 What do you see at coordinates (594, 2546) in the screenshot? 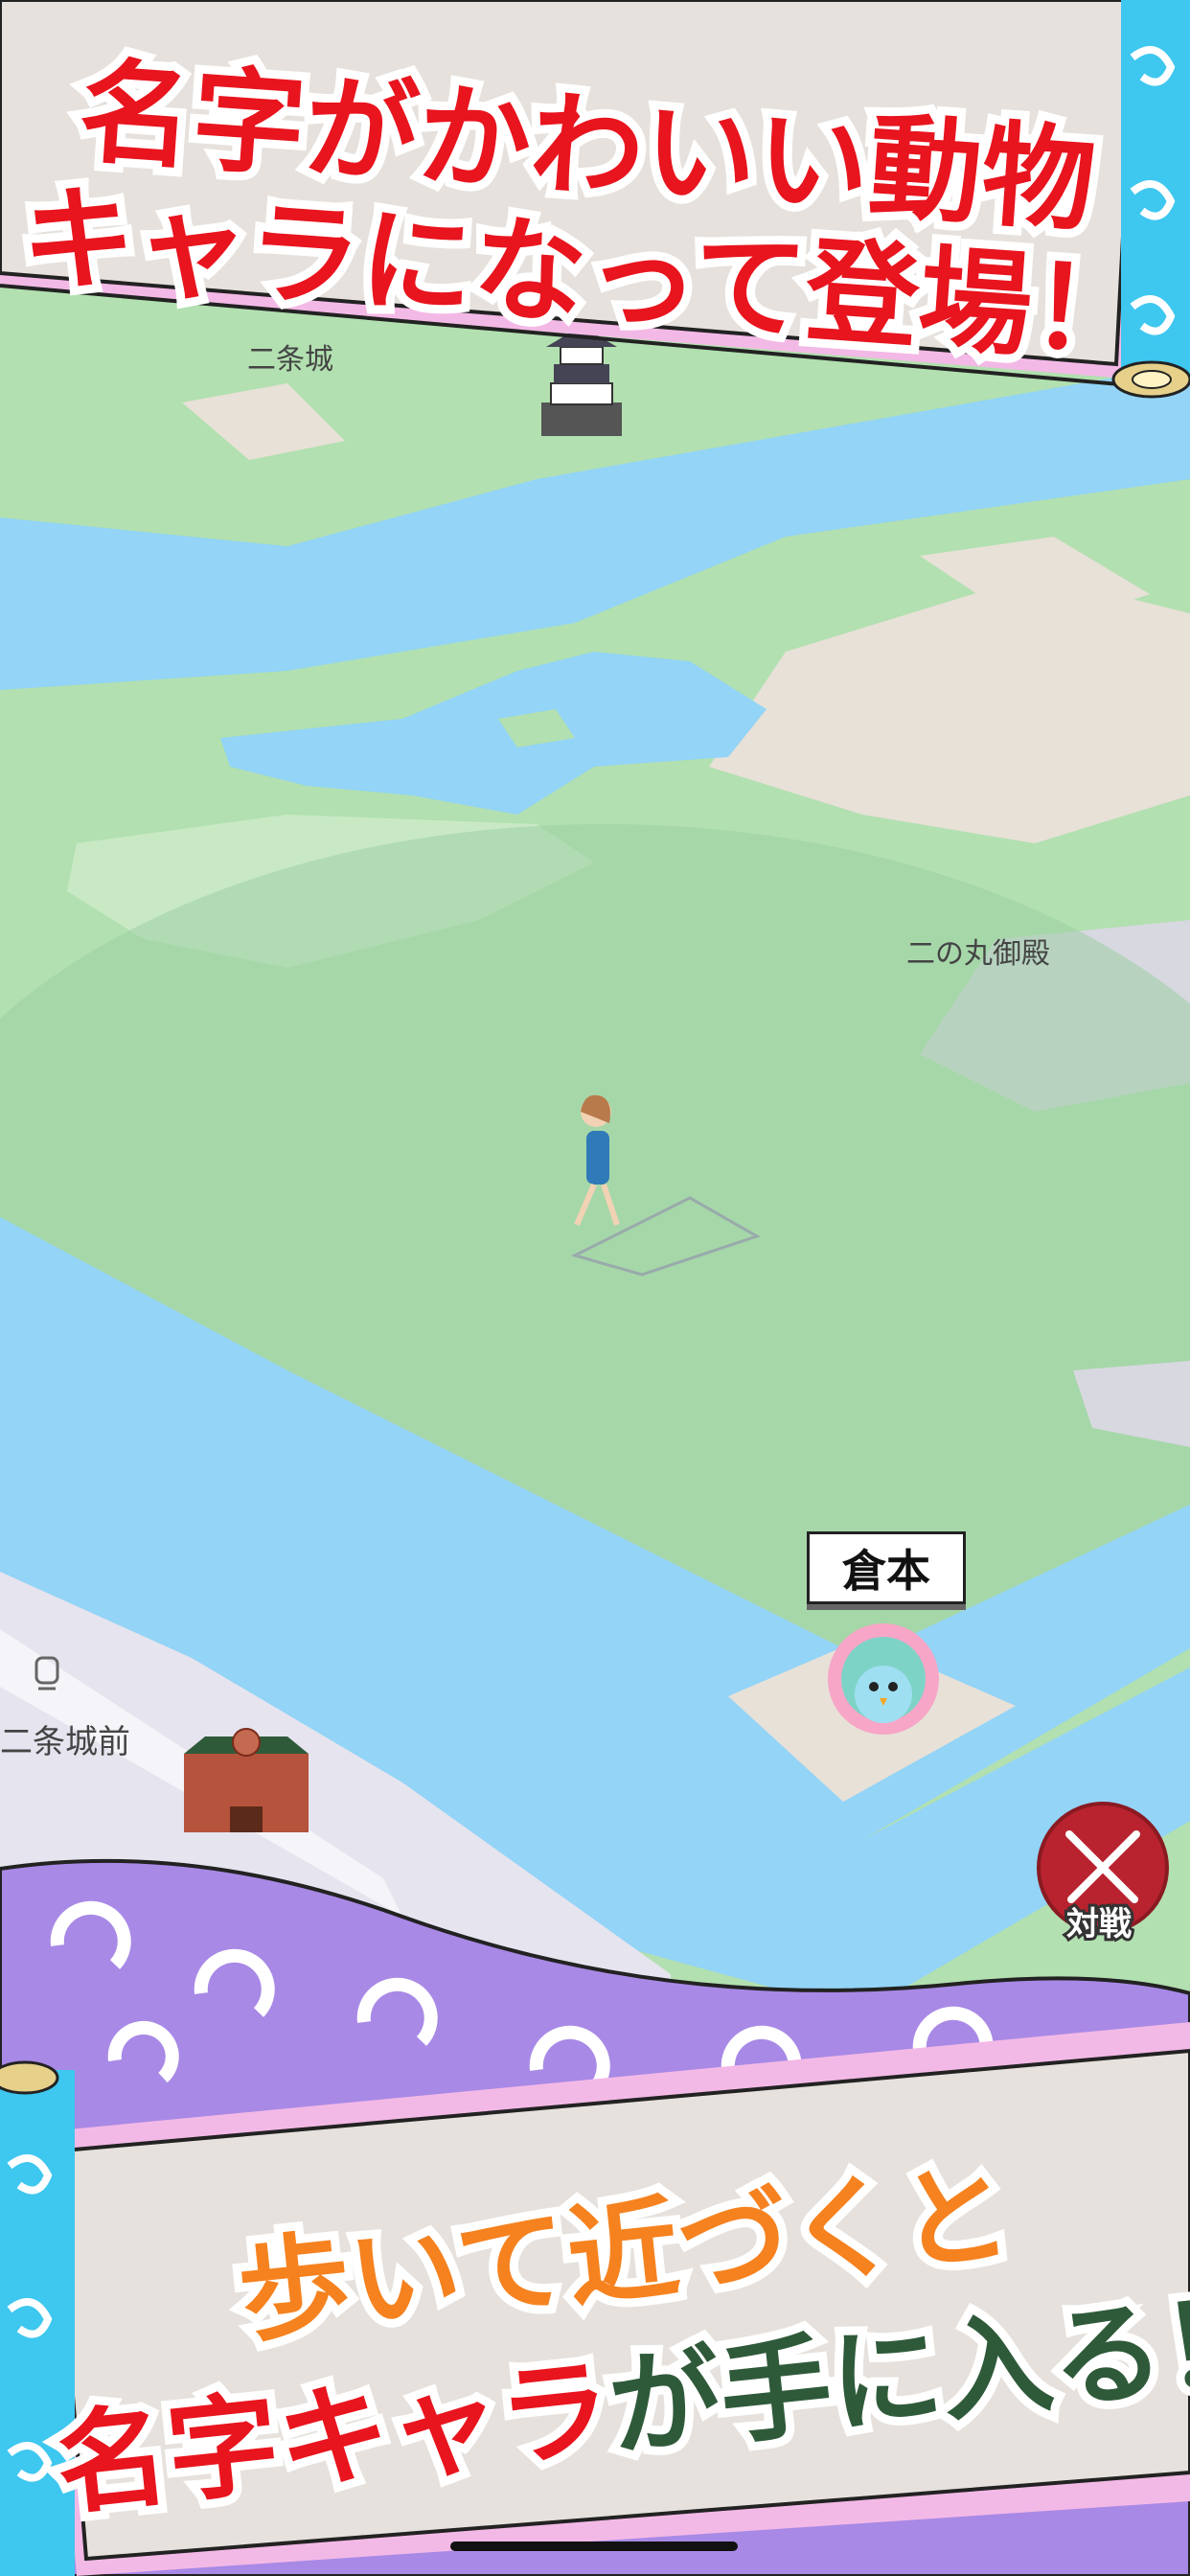
I see `home-indicator` at bounding box center [594, 2546].